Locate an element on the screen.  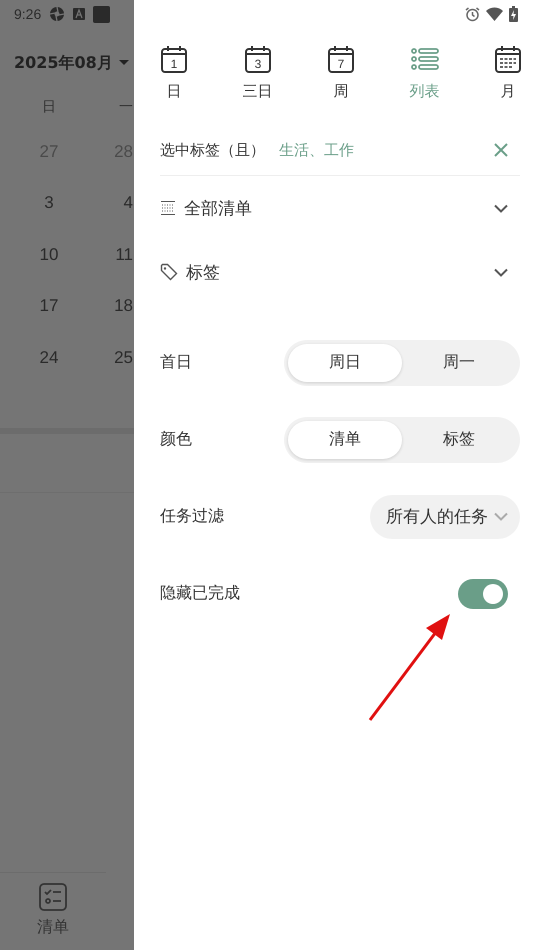
view-tab: 月 is located at coordinates (508, 72).